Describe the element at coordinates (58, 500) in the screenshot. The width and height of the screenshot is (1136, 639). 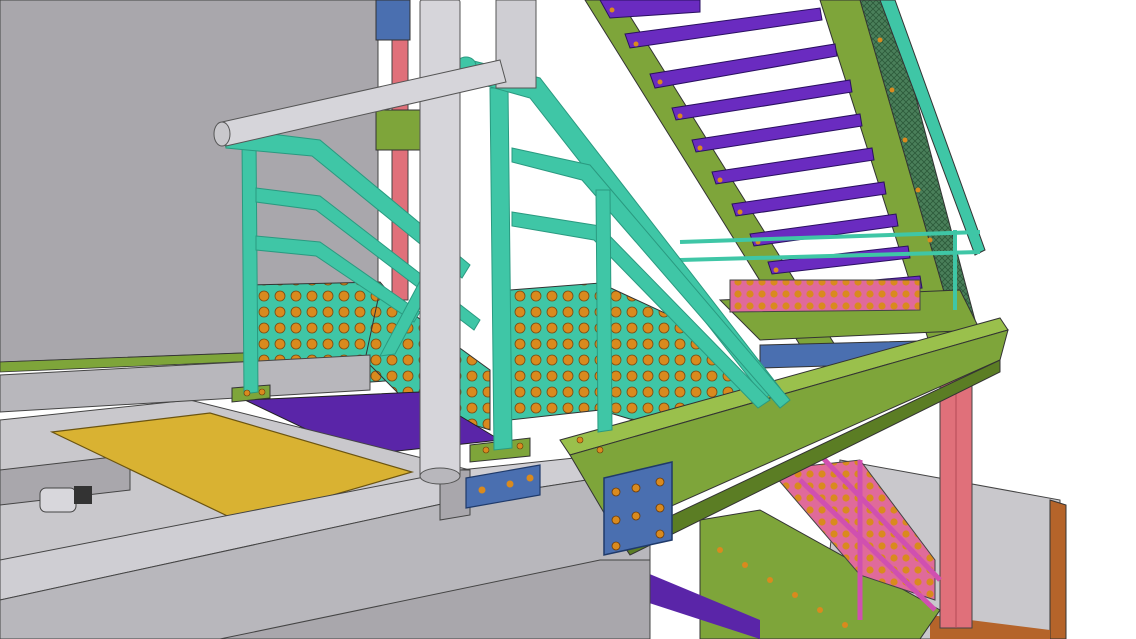
I see `floor-knob` at that location.